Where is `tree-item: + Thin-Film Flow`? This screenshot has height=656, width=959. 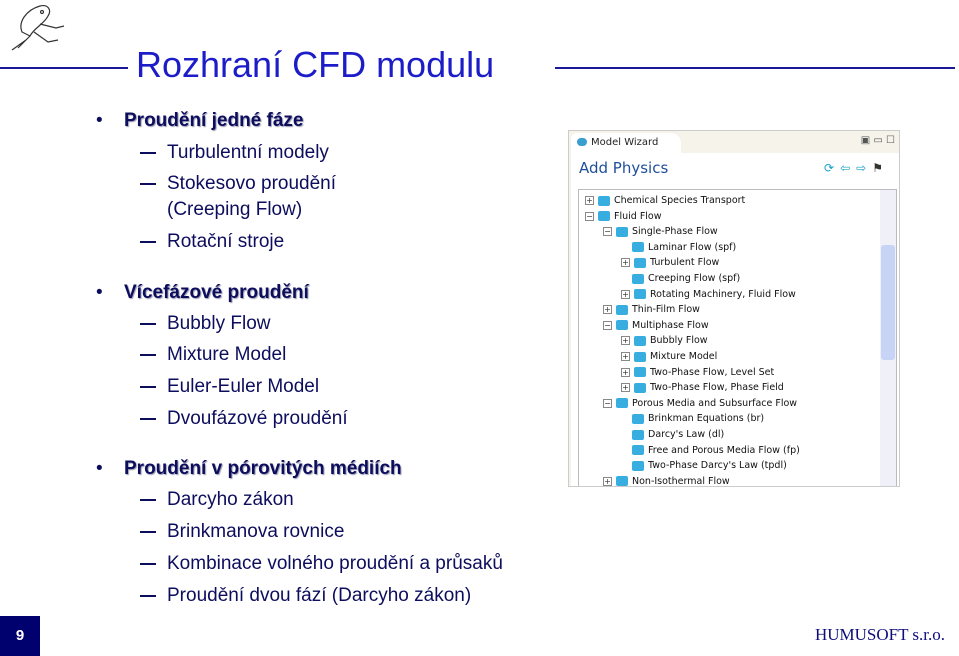
tree-item: + Thin-Film Flow is located at coordinates (651, 309).